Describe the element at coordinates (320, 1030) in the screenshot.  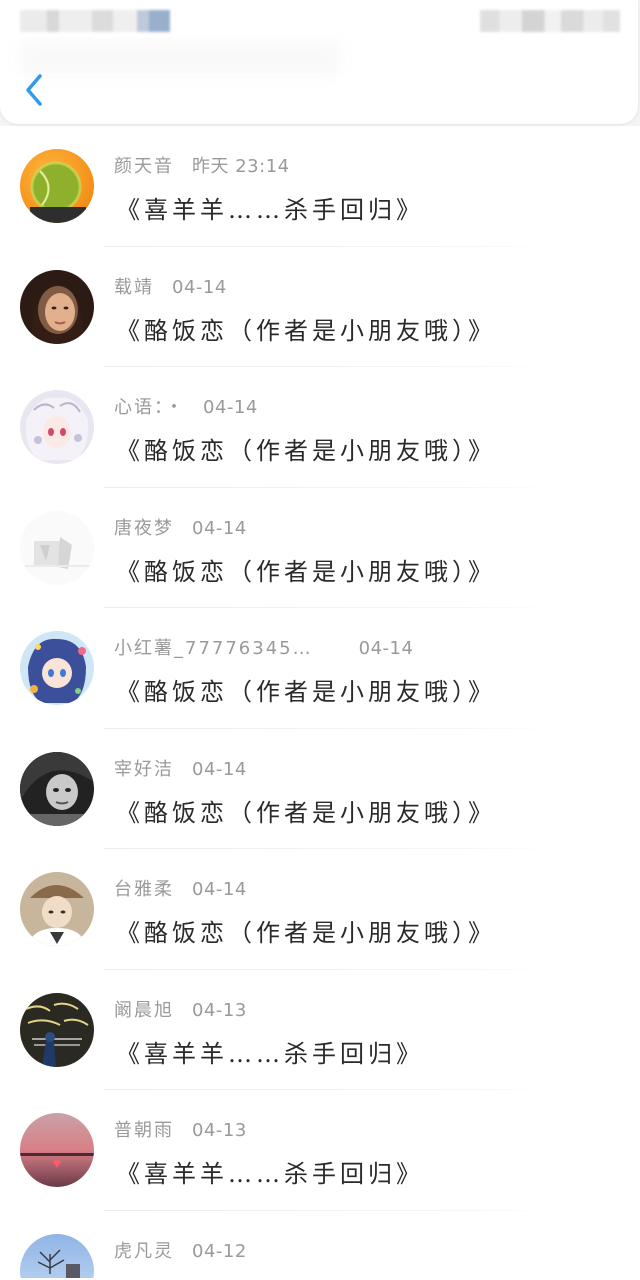
I see `list-item: 阚晨旭 04-13 《喜羊羊……杀手回归》` at that location.